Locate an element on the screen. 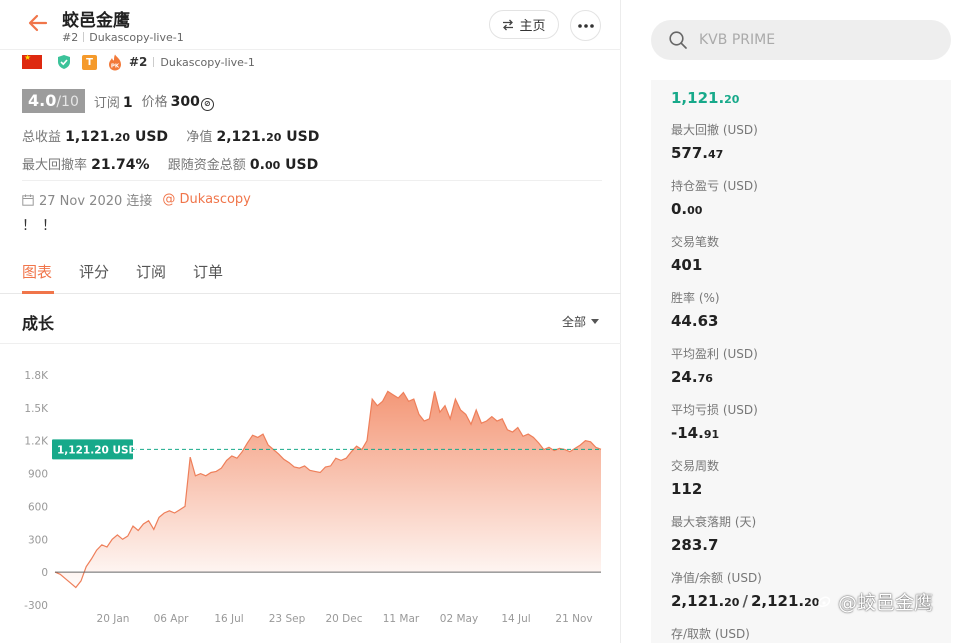  search-bar is located at coordinates (801, 40).